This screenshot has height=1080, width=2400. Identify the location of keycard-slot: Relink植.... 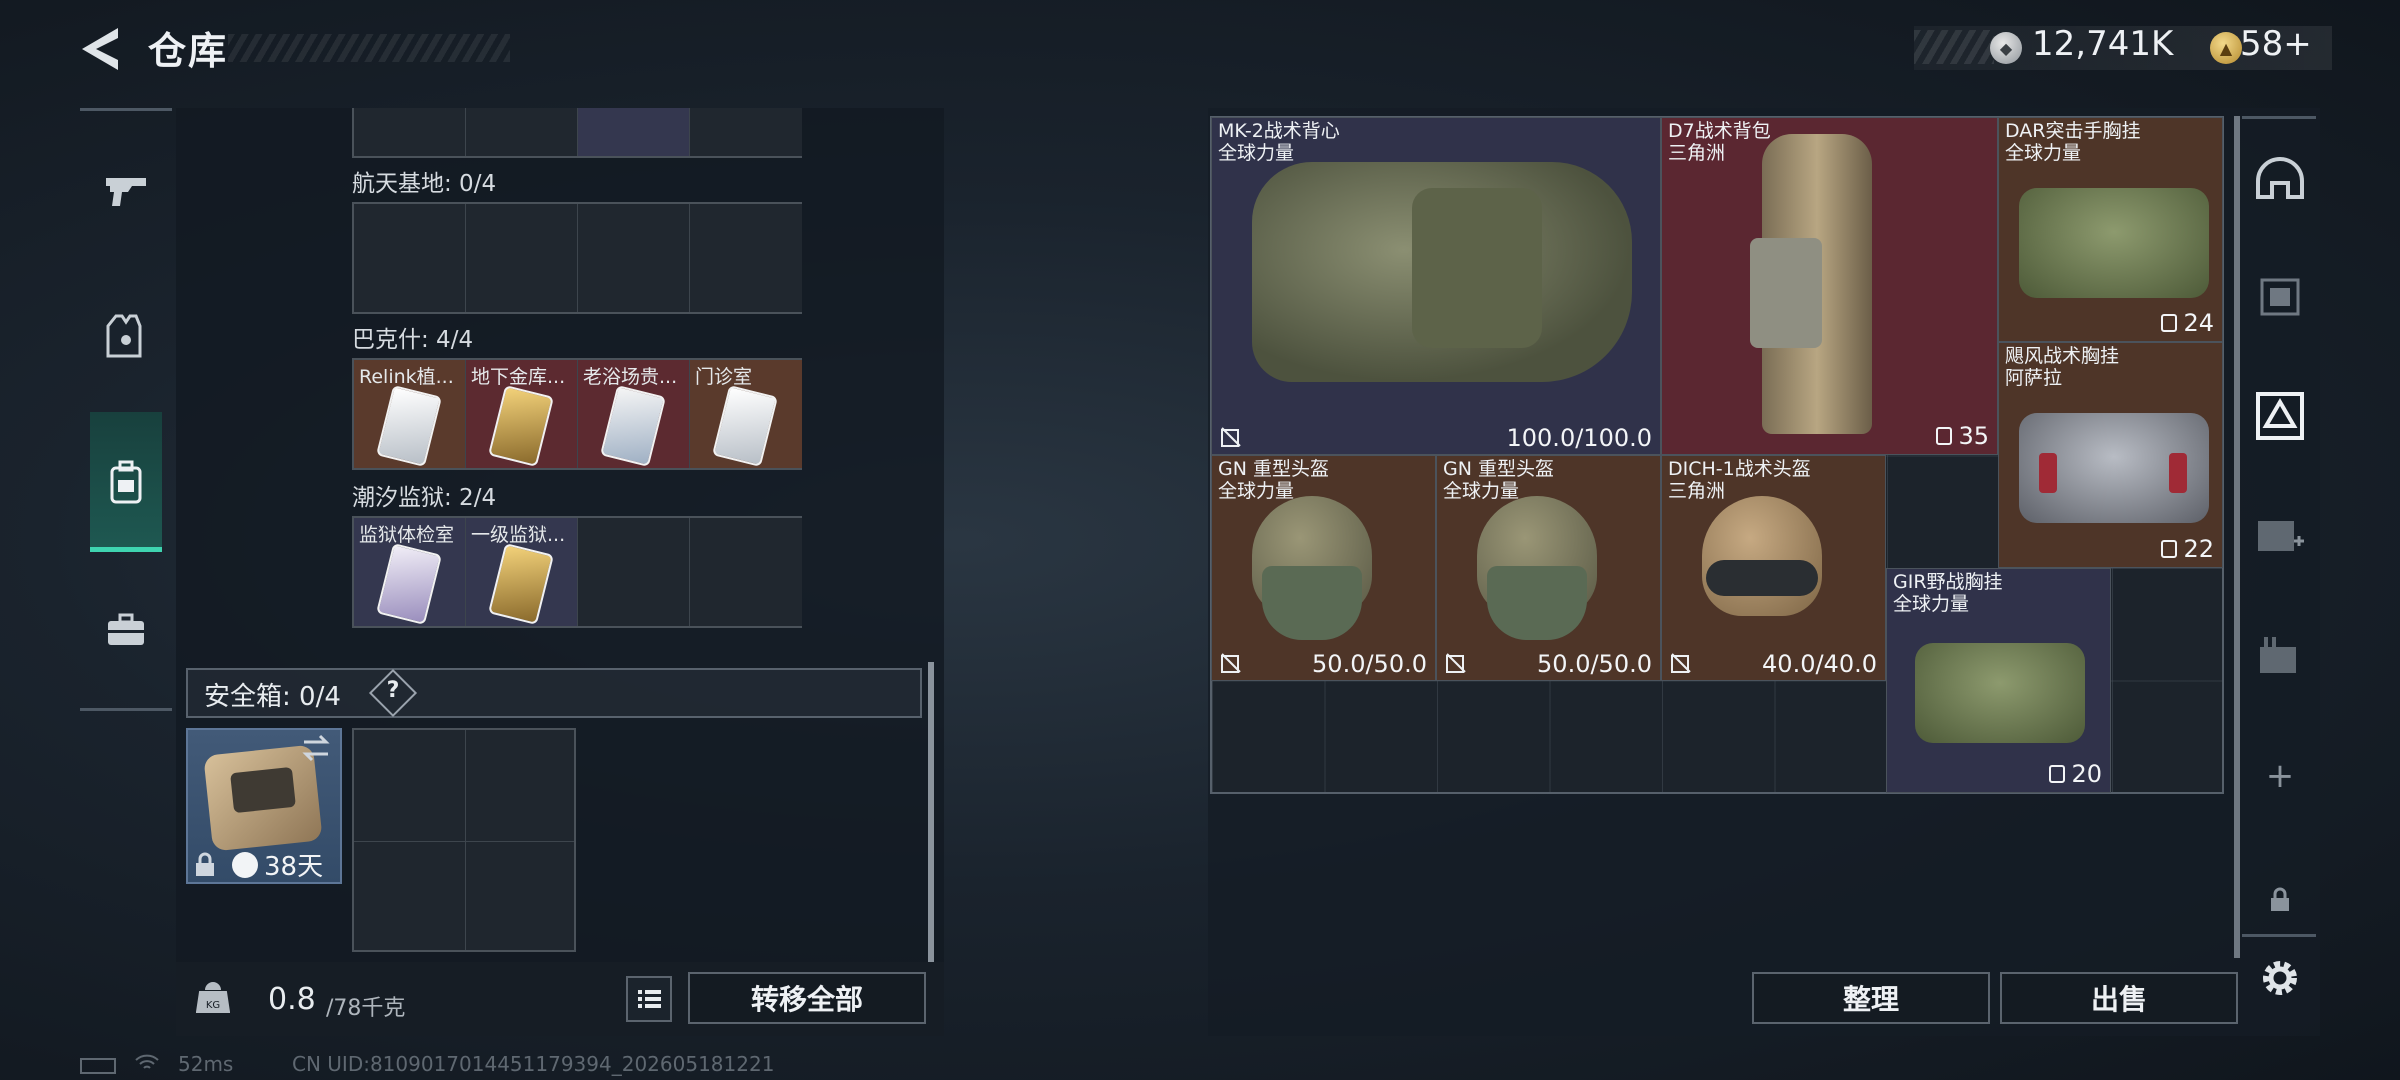
(410, 414).